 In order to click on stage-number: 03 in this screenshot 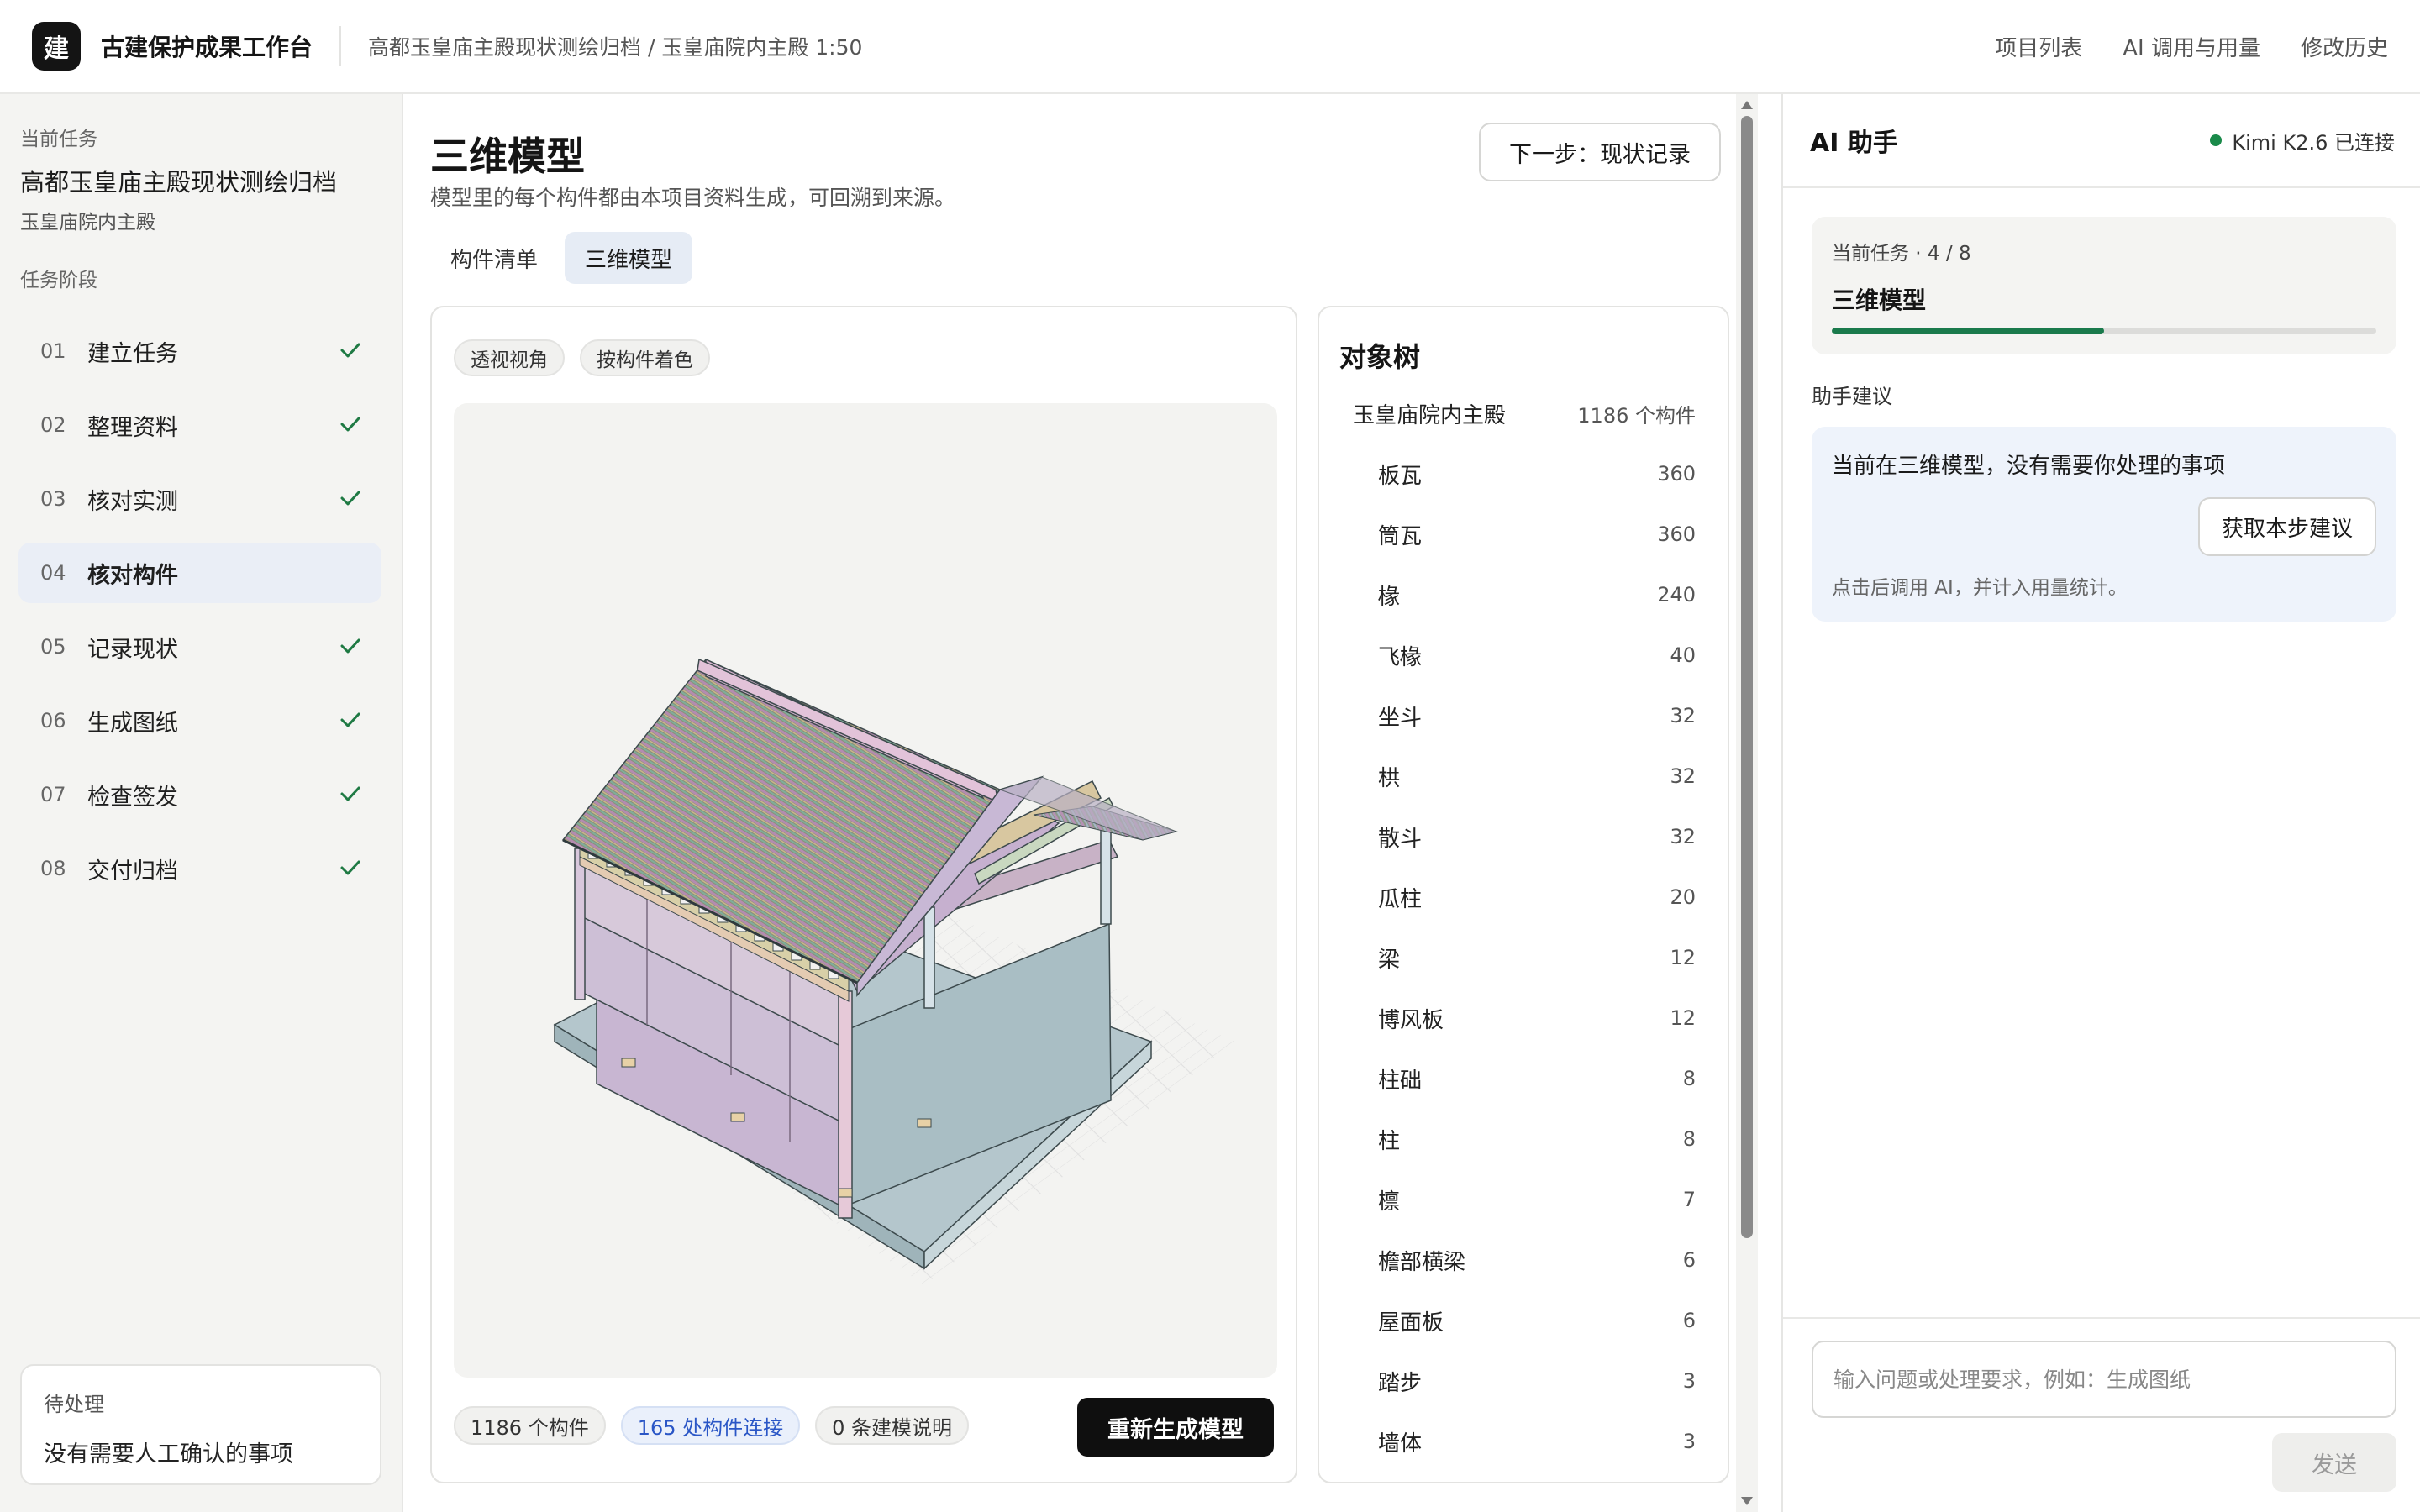, I will do `click(53, 499)`.